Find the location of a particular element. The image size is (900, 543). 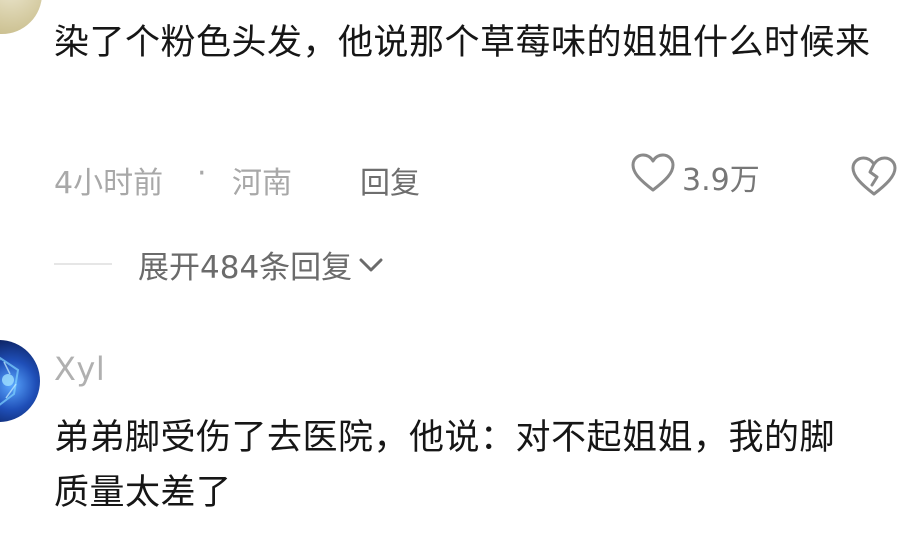

dislike-button is located at coordinates (874, 180).